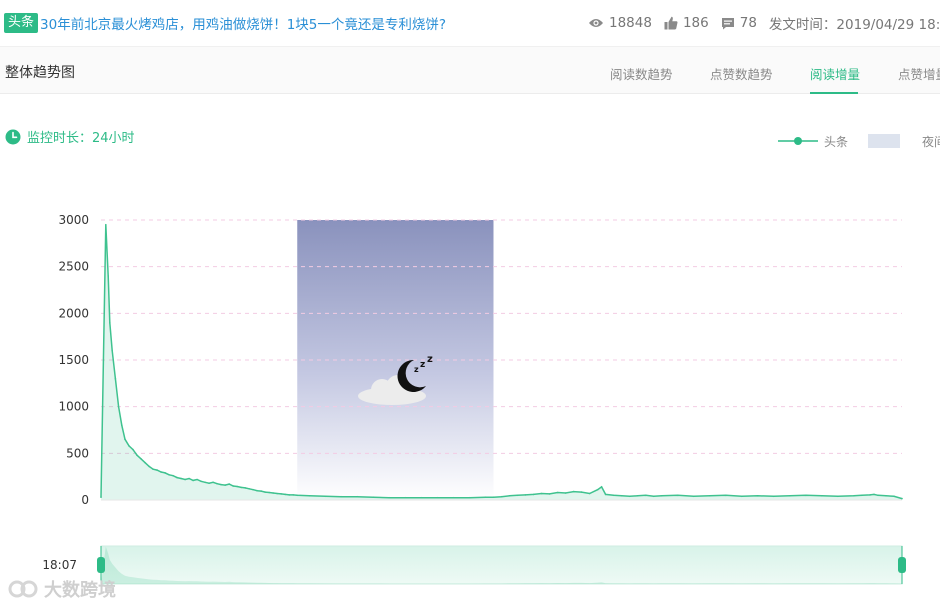 The height and width of the screenshot is (606, 940). Describe the element at coordinates (835, 73) in the screenshot. I see `tab-read-increment: 阅读增量` at that location.